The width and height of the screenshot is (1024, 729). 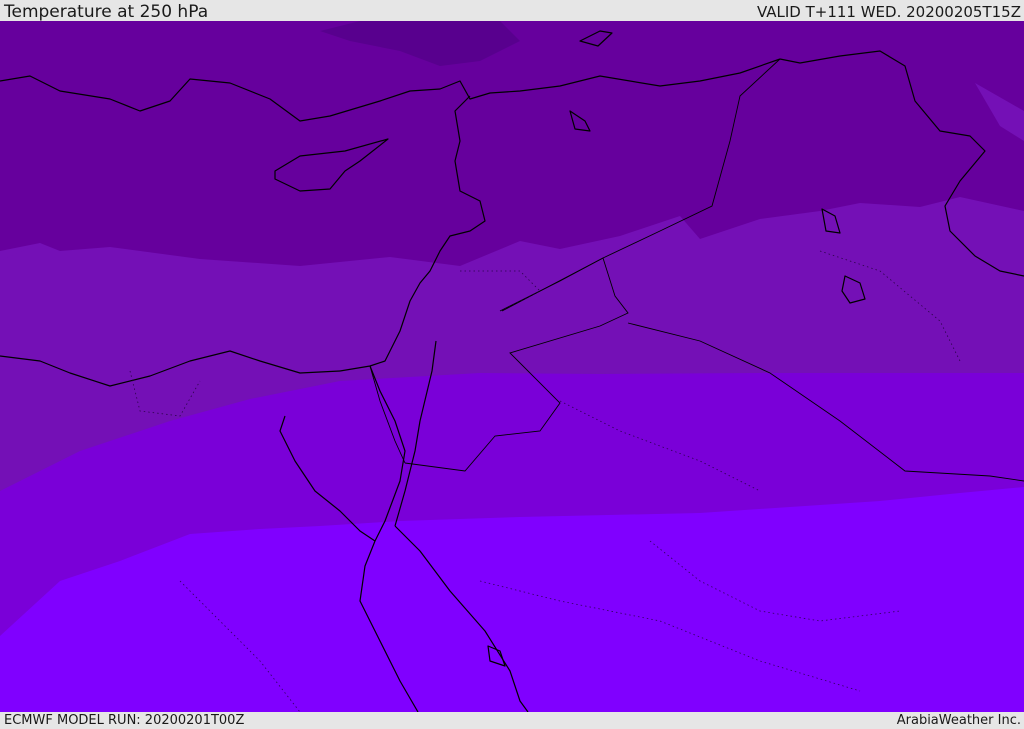 I want to click on map-title: Temperature at 250 hPa, so click(x=106, y=12).